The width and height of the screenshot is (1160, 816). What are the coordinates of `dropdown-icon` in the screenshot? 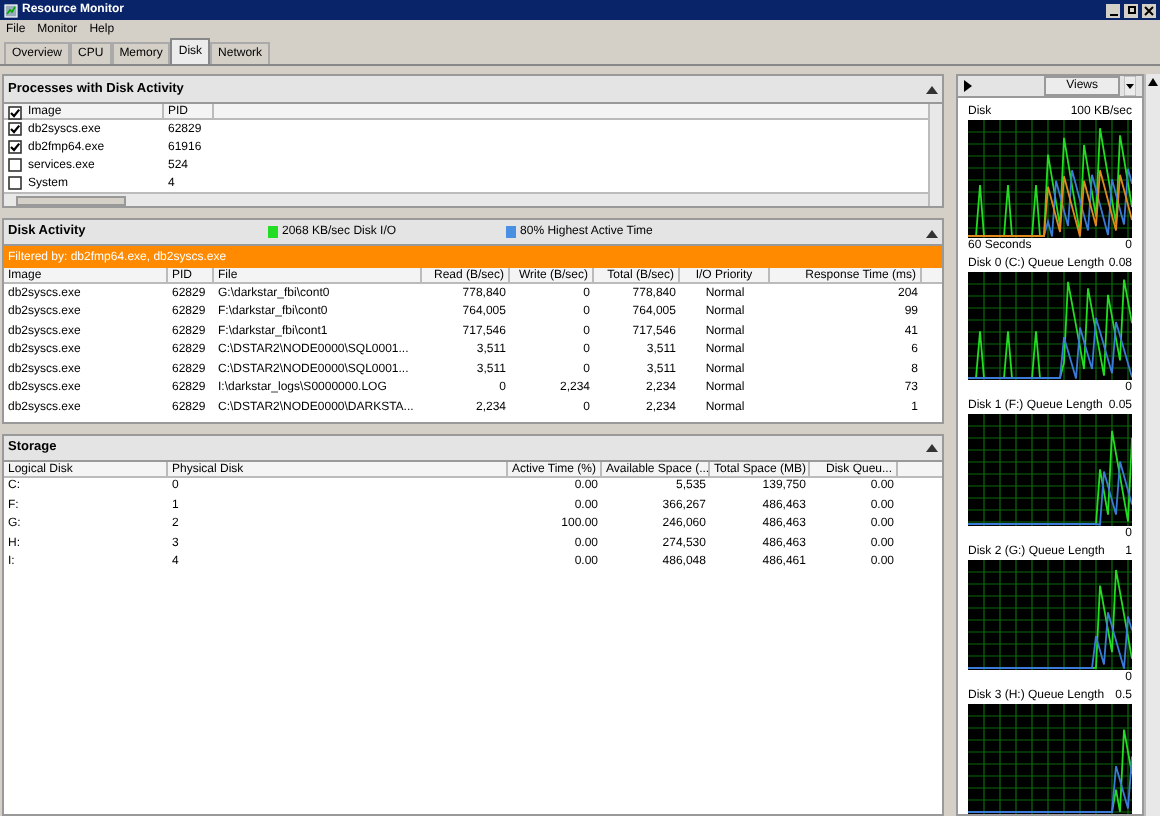 It's located at (1130, 86).